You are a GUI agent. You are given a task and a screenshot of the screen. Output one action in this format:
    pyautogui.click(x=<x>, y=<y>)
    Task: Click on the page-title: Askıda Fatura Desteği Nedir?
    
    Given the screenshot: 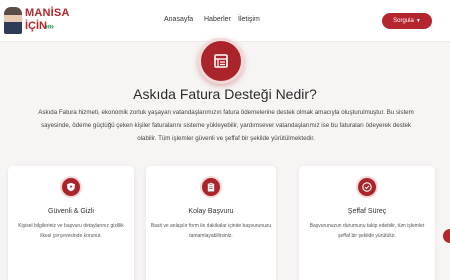 What is the action you would take?
    pyautogui.click(x=225, y=94)
    